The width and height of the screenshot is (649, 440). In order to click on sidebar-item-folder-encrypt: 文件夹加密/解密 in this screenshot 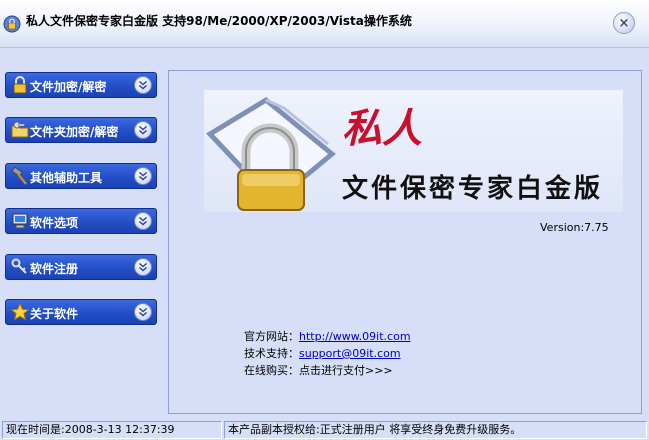, I will do `click(81, 130)`.